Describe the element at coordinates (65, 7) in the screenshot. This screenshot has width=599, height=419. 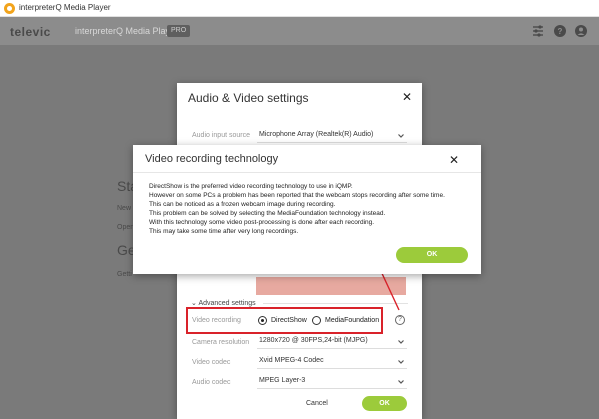
I see `window-title: interpreterQ Media Player` at that location.